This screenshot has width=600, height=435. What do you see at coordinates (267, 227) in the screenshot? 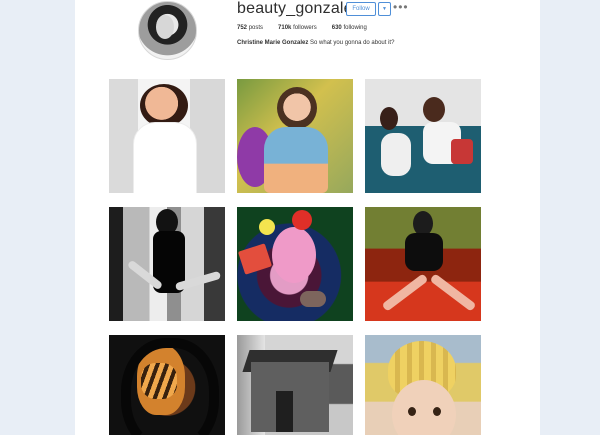
I see `yellow-flower-image` at bounding box center [267, 227].